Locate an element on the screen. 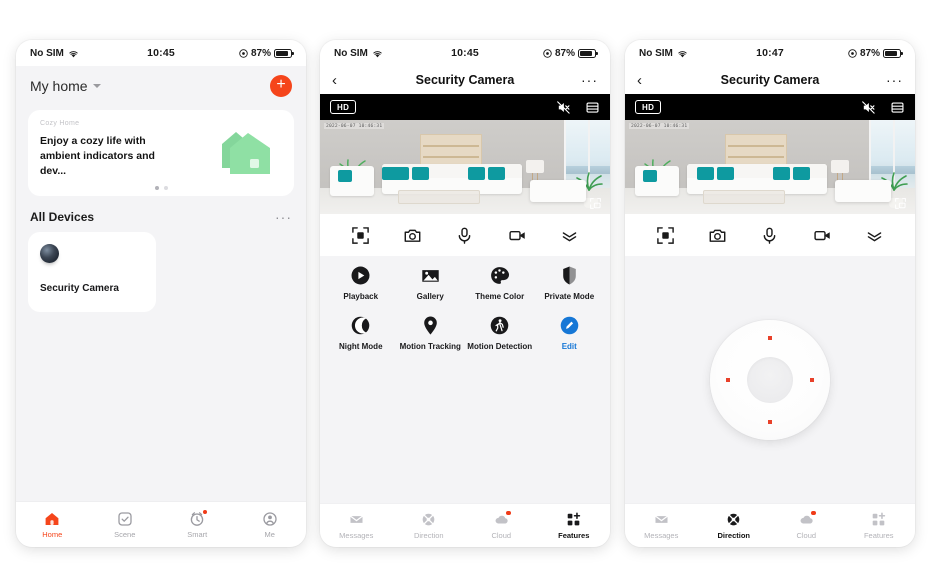 This screenshot has height=587, width=930. feature-playback: Playback is located at coordinates (361, 283).